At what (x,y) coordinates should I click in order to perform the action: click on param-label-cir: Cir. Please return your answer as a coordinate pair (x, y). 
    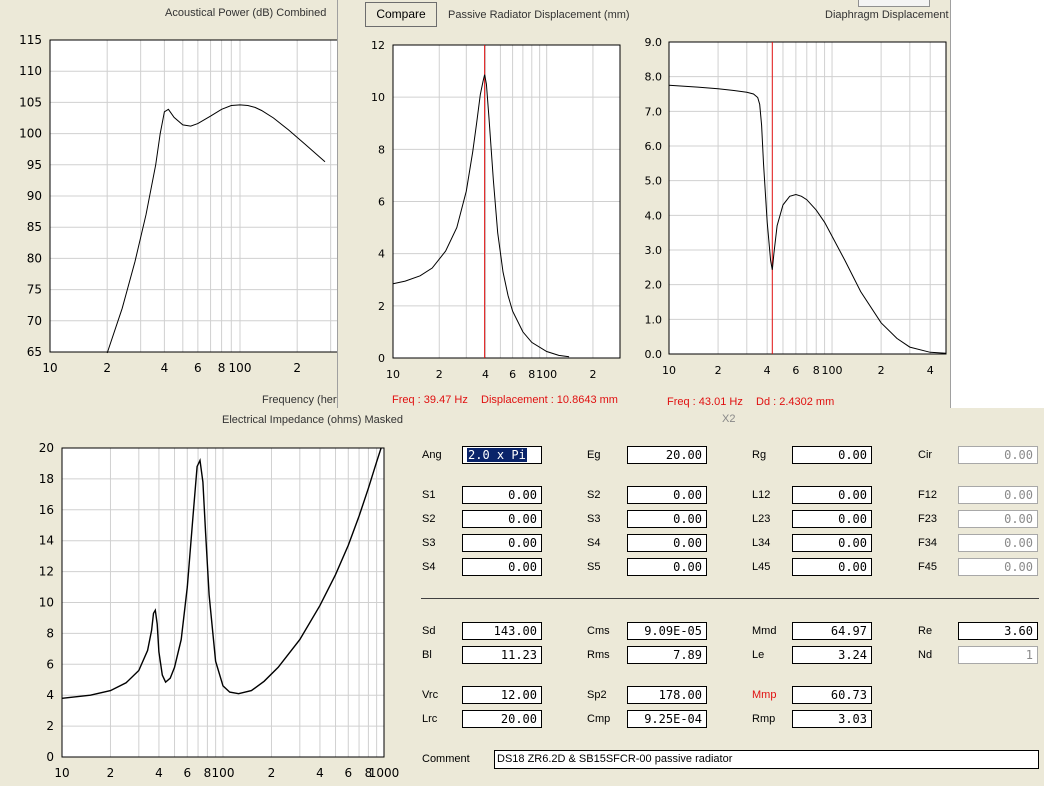
    Looking at the image, I should click on (925, 455).